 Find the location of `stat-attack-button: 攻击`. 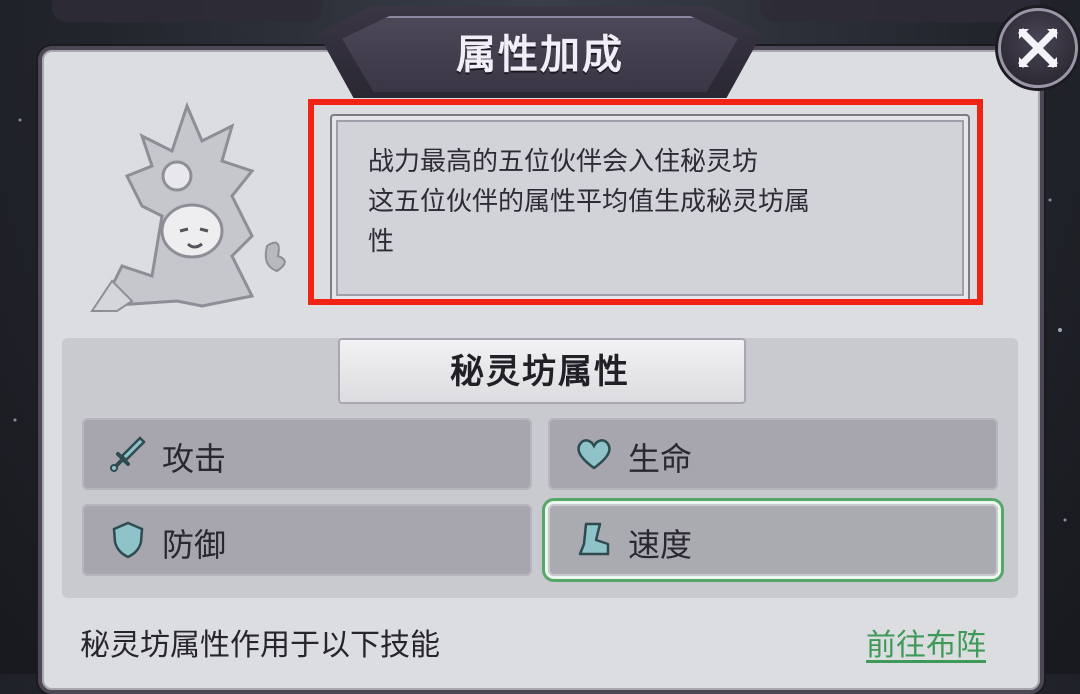

stat-attack-button: 攻击 is located at coordinates (307, 454).